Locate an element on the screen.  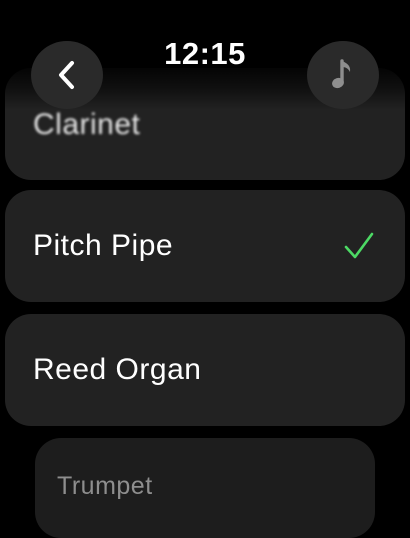
instrument-label: Pitch Pipe is located at coordinates (103, 245).